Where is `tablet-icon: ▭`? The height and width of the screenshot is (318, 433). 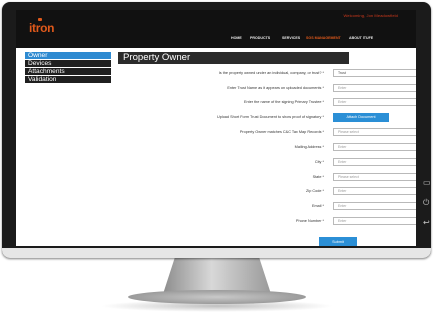
tablet-icon: ▭ is located at coordinates (427, 182).